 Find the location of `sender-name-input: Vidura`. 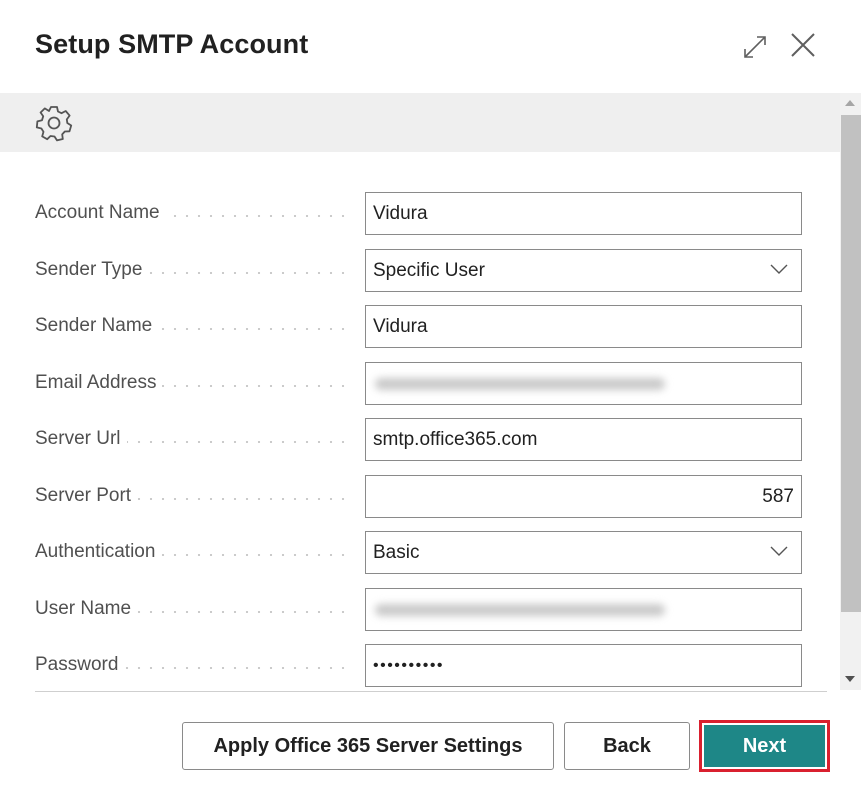

sender-name-input: Vidura is located at coordinates (583, 326).